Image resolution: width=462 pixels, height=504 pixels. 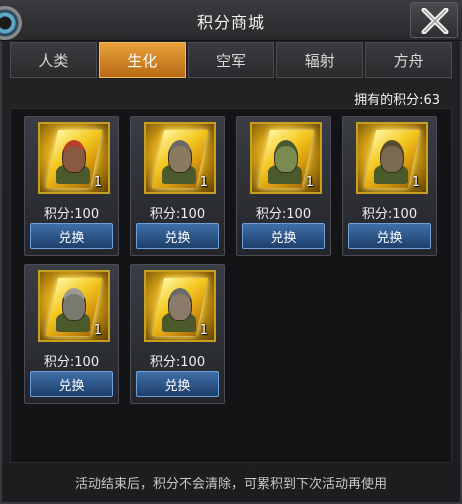 I want to click on tab-radiation: 辐射, so click(x=320, y=60).